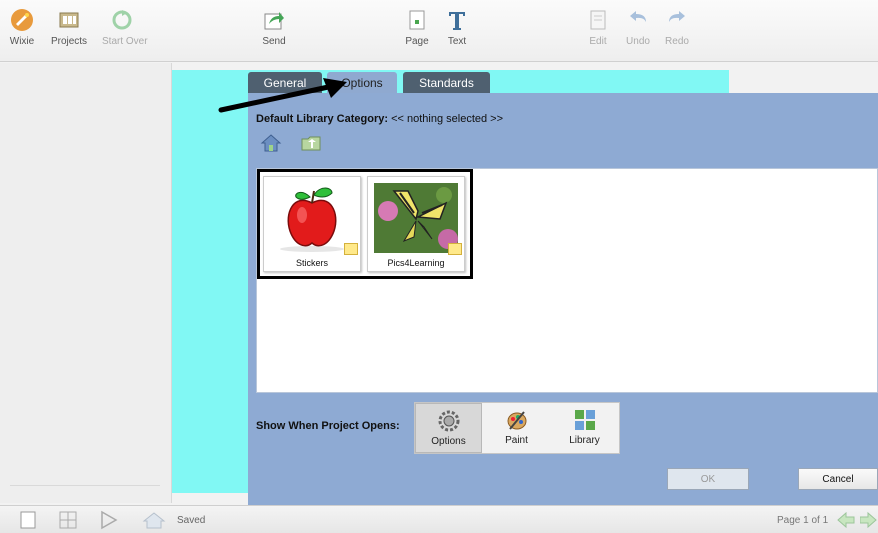 This screenshot has height=533, width=878. Describe the element at coordinates (457, 21) in the screenshot. I see `text-icon` at that location.